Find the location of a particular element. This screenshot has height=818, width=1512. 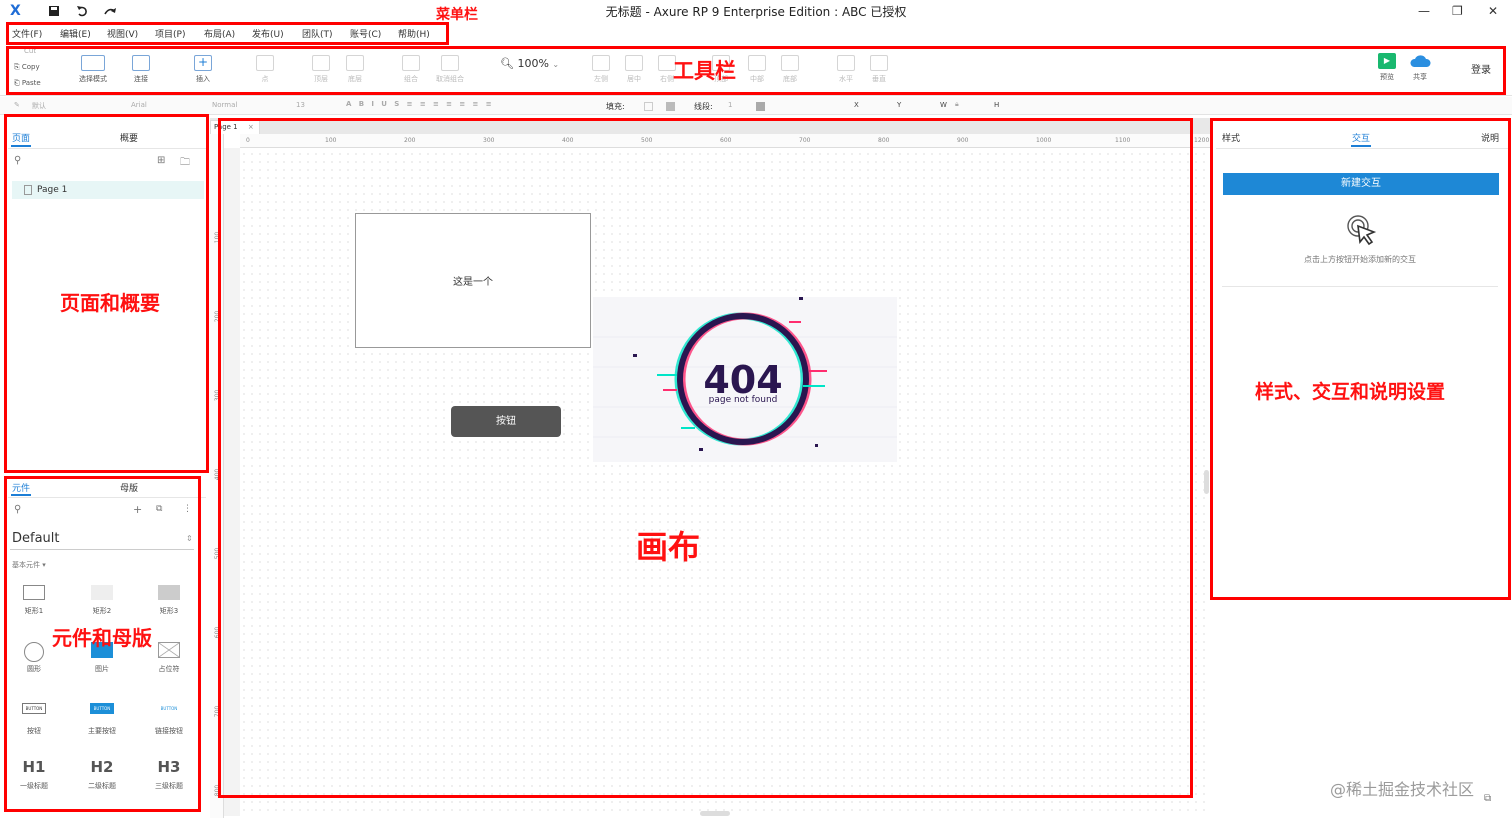

paint-style-icon: ✎ is located at coordinates (17, 105).